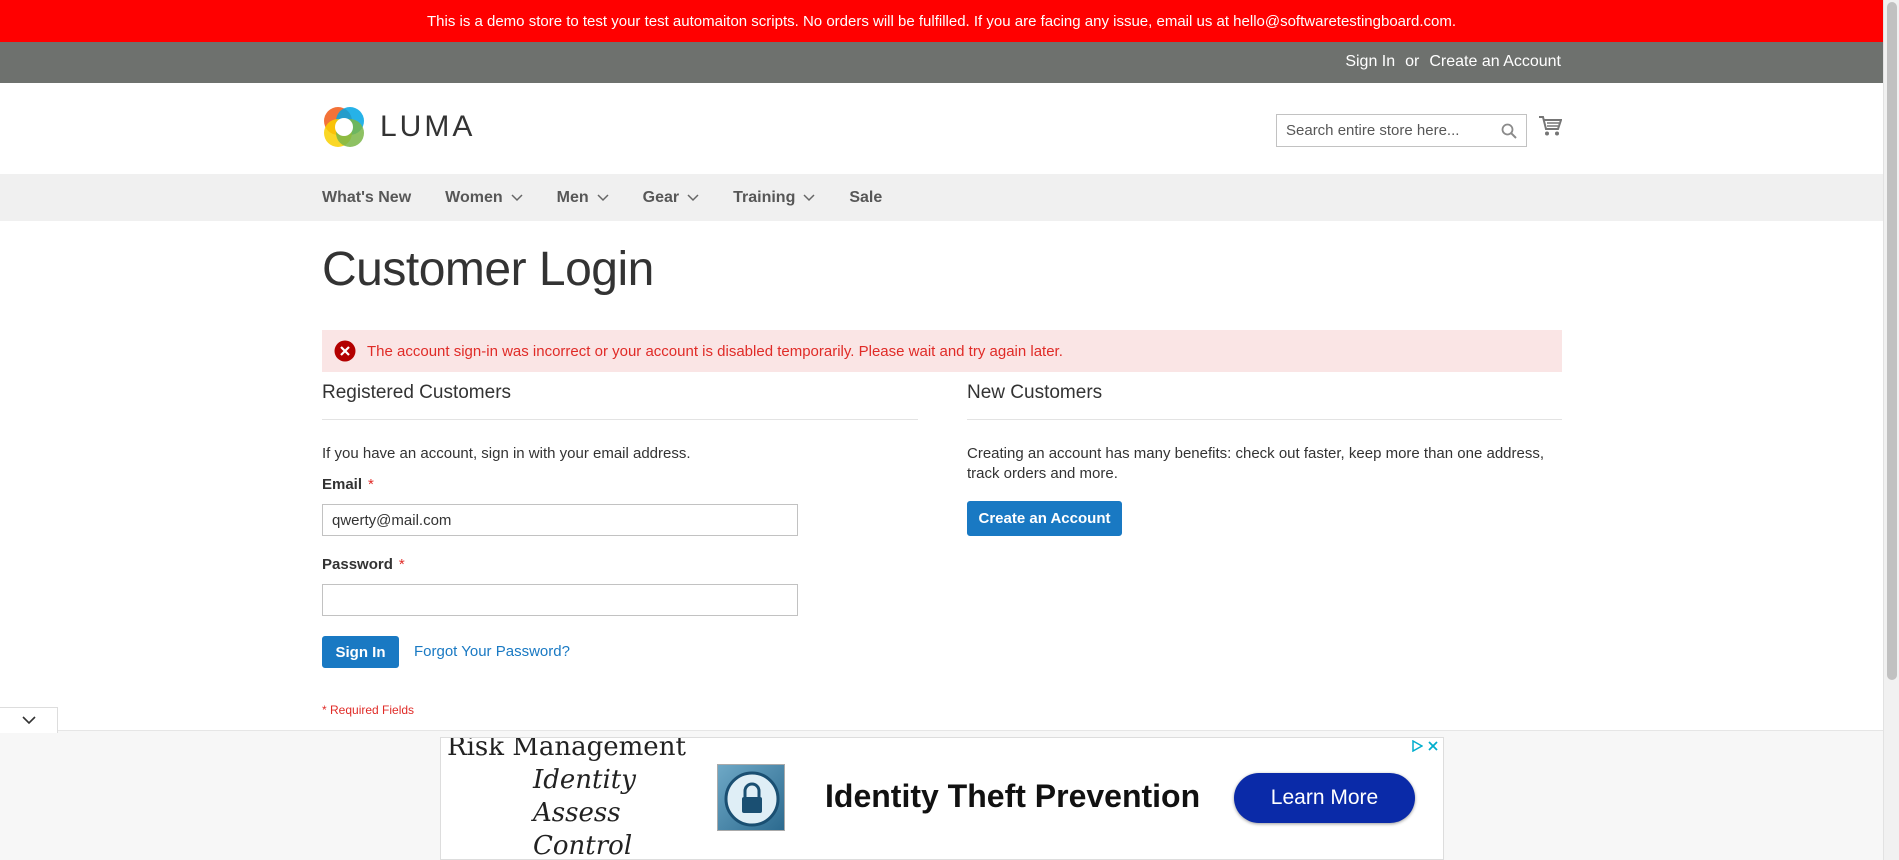  I want to click on nav-list: What's New Women Men Gear Training Sale, so click(619, 197).